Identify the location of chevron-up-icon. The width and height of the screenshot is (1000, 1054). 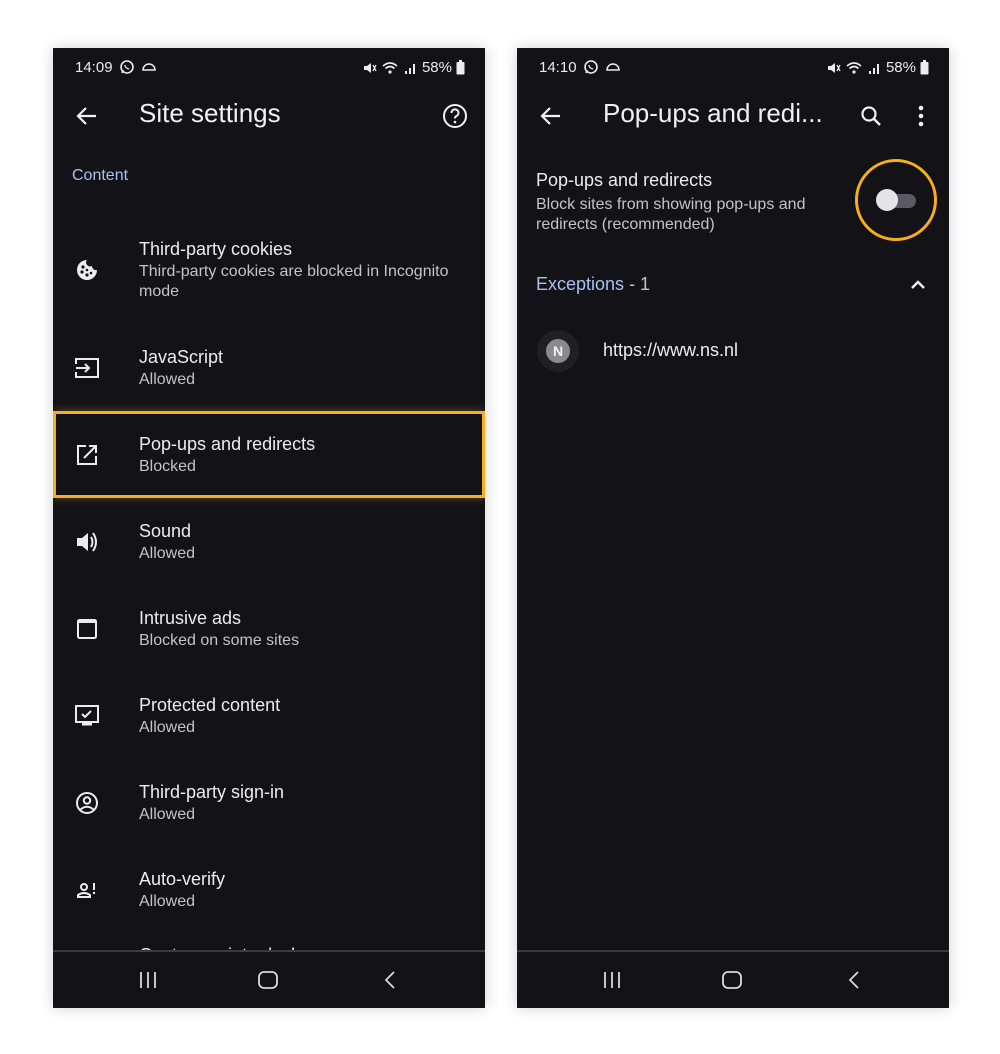
(918, 285).